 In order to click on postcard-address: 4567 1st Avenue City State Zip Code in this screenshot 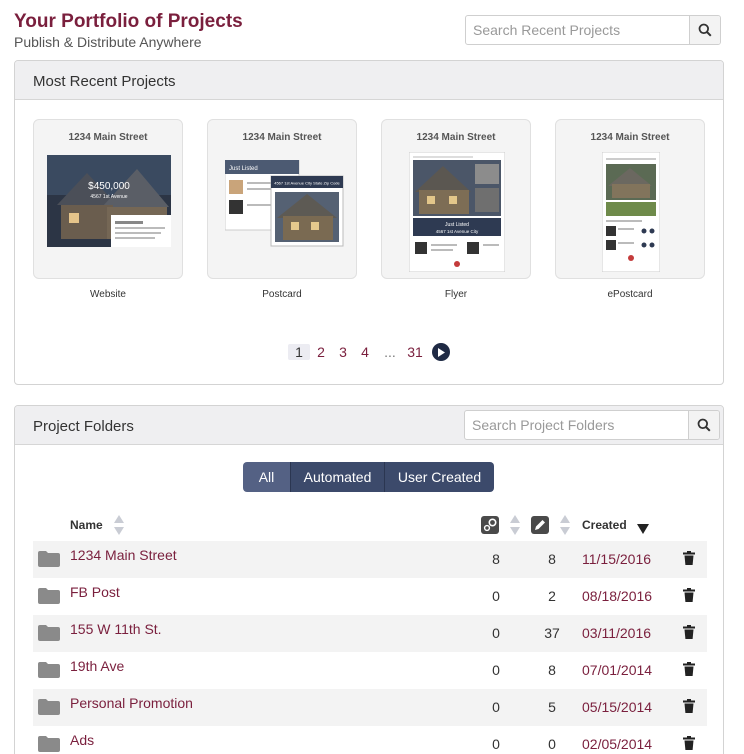, I will do `click(307, 183)`.